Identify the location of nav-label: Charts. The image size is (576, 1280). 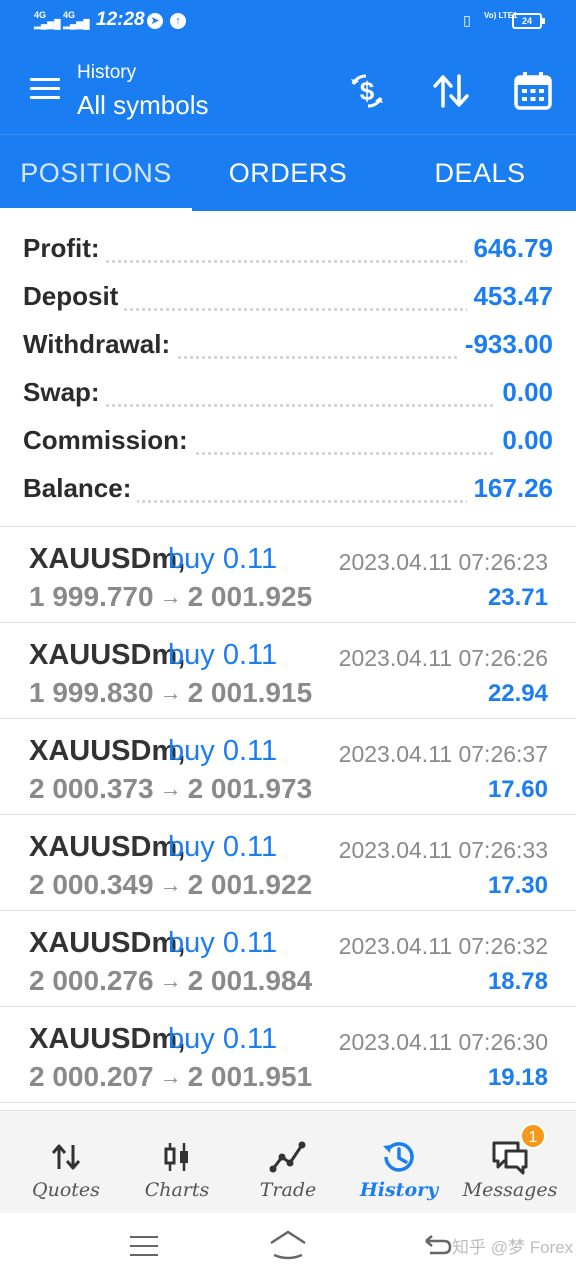
(177, 1190).